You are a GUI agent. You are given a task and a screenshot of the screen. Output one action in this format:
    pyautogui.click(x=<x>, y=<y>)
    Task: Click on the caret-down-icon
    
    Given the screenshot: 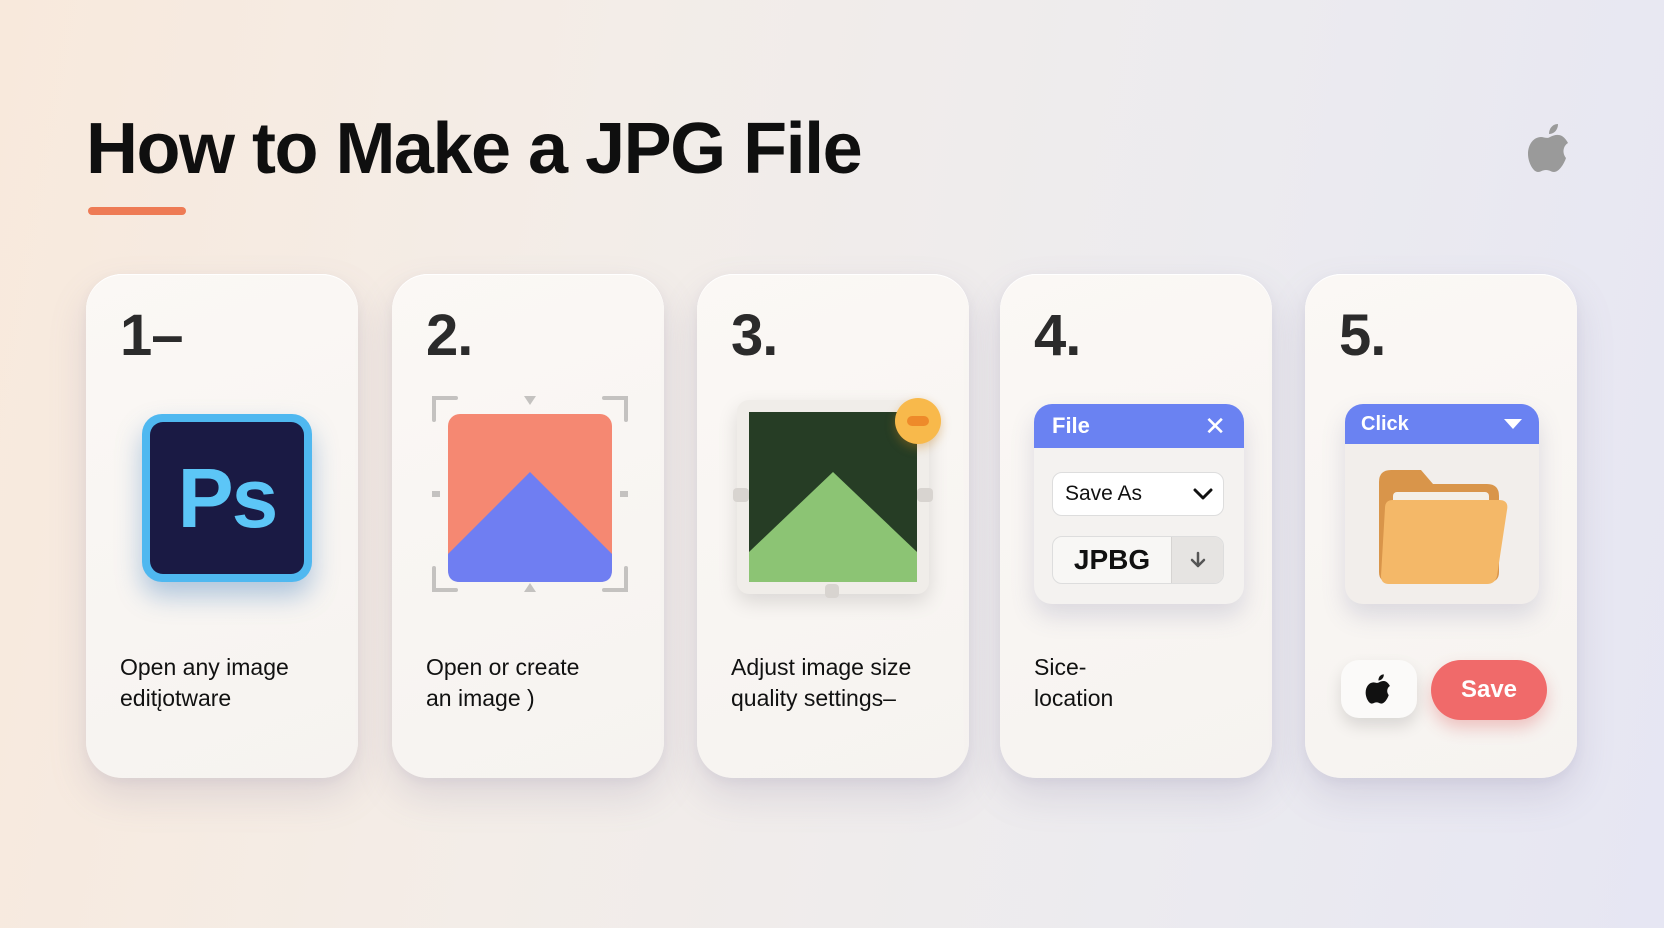 What is the action you would take?
    pyautogui.click(x=1513, y=424)
    